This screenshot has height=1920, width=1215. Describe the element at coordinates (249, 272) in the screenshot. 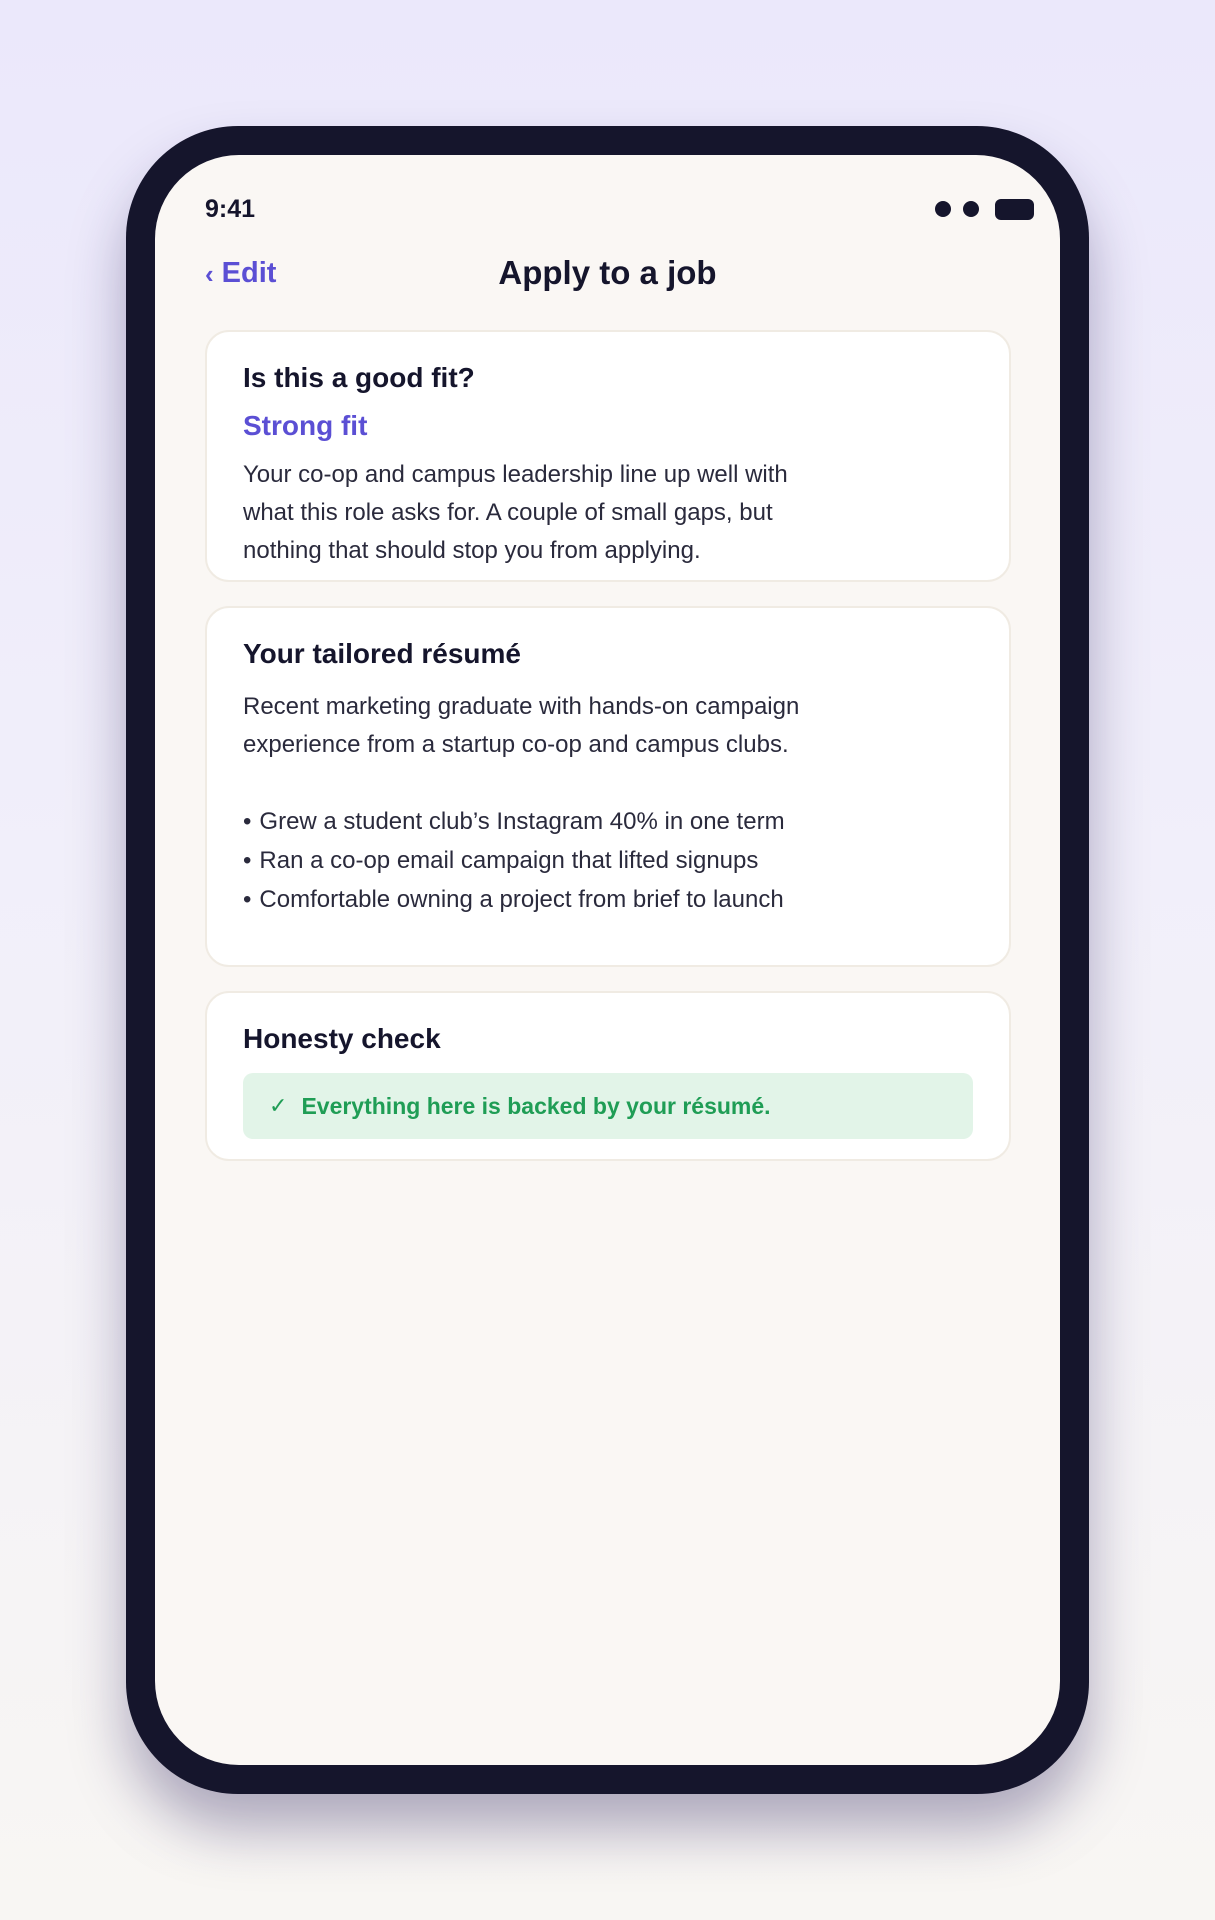

I see `back-edit-label: Edit` at that location.